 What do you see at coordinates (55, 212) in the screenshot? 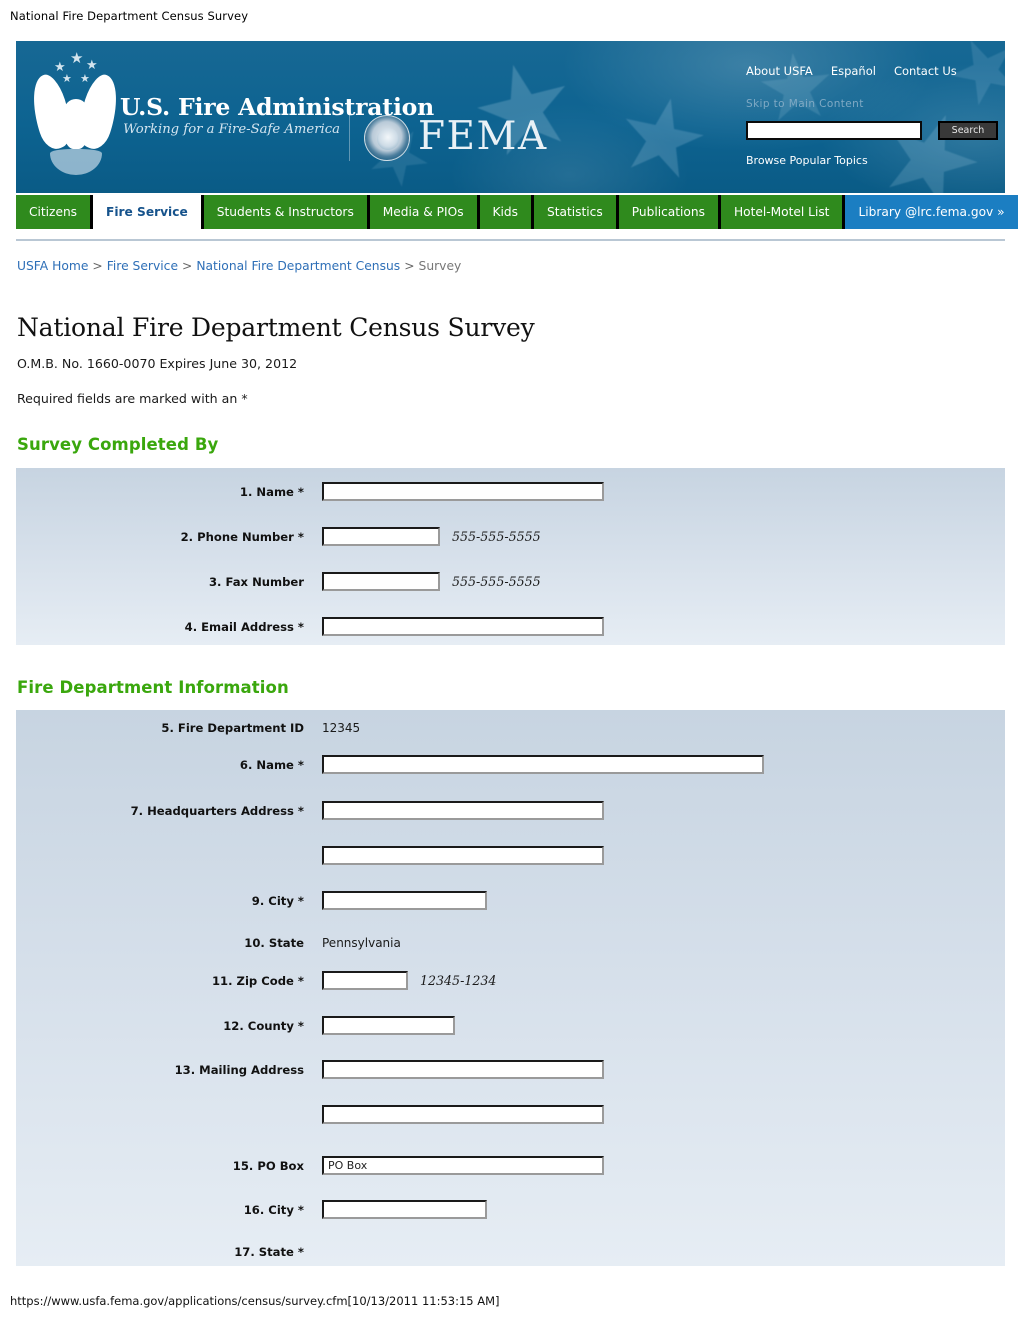
I see `nav-tab-citizens: Citizens` at bounding box center [55, 212].